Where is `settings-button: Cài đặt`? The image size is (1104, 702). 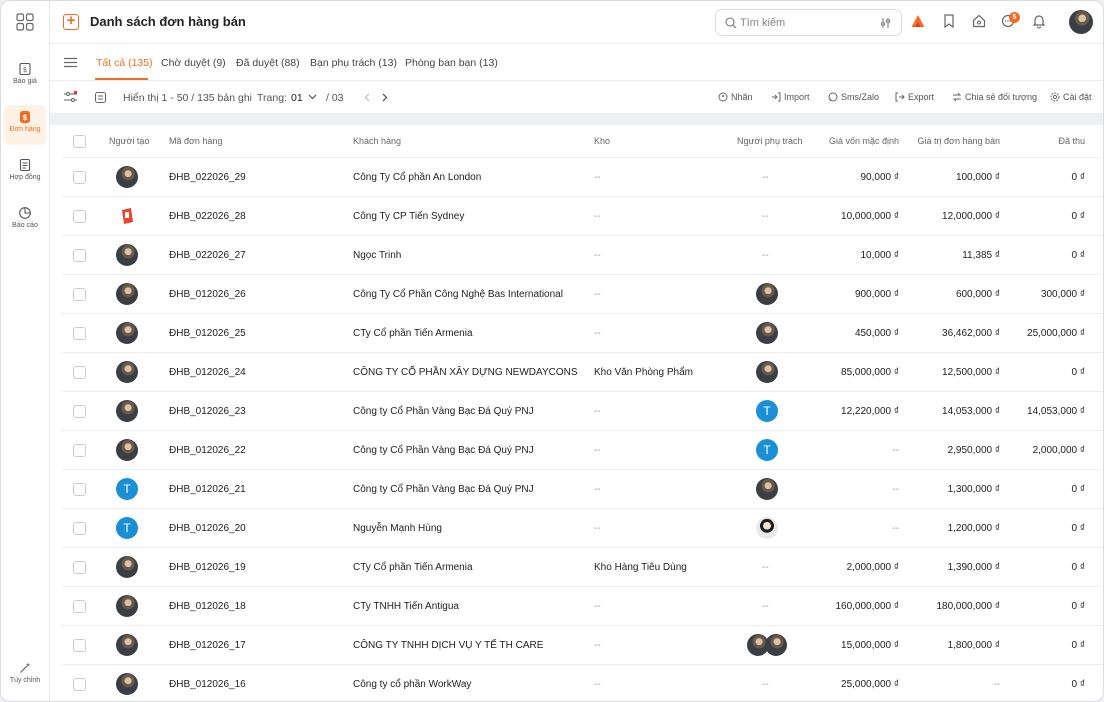 settings-button: Cài đặt is located at coordinates (1071, 97).